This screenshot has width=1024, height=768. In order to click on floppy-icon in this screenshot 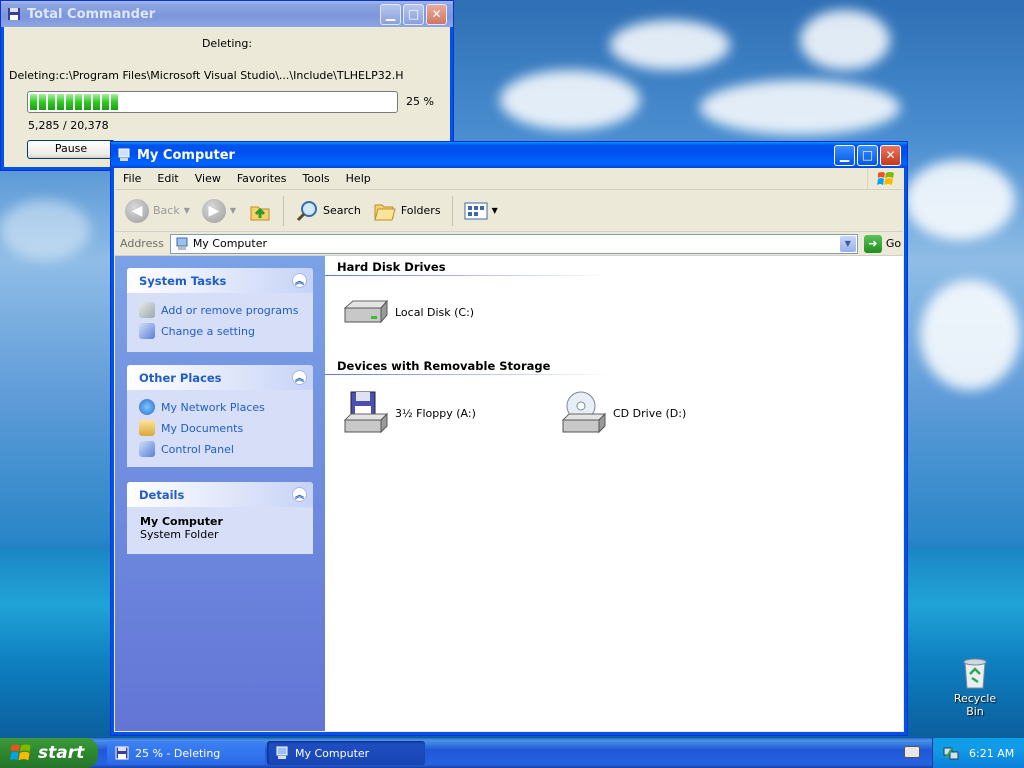, I will do `click(14, 14)`.